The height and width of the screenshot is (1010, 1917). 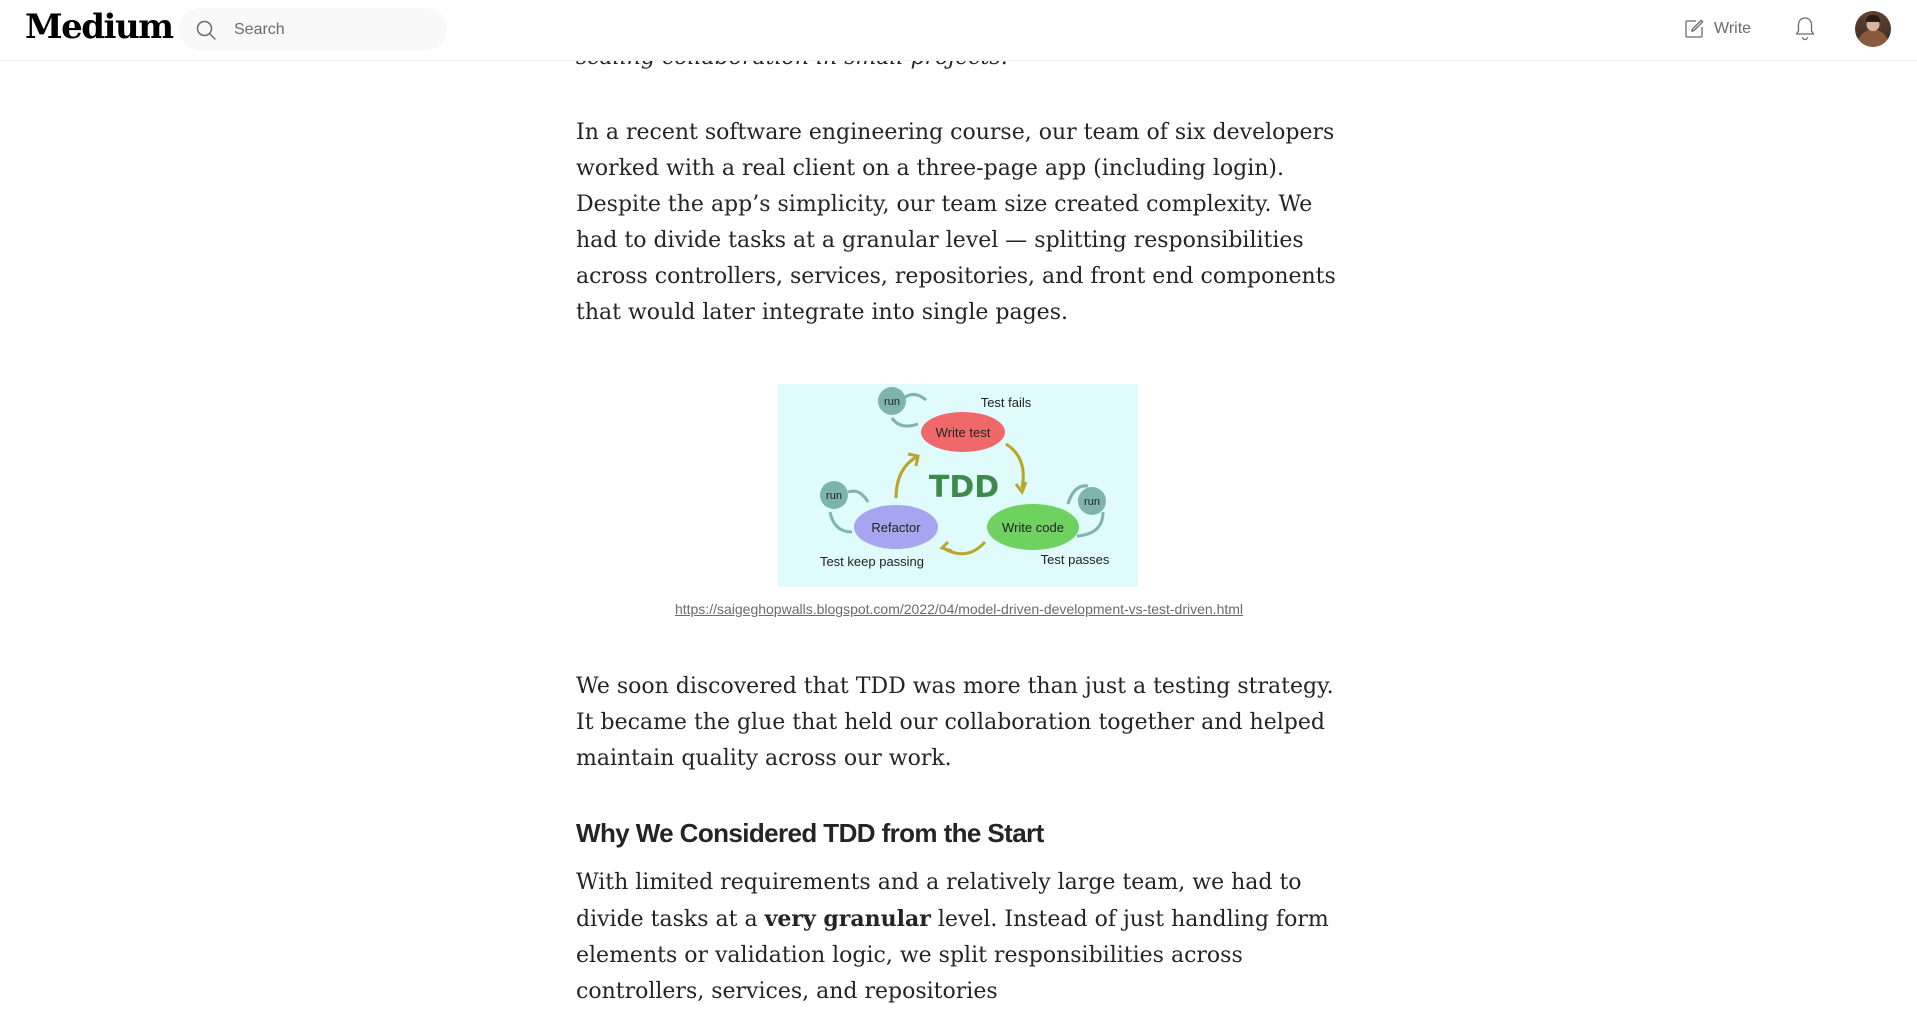 I want to click on run-label-top: run, so click(x=892, y=402).